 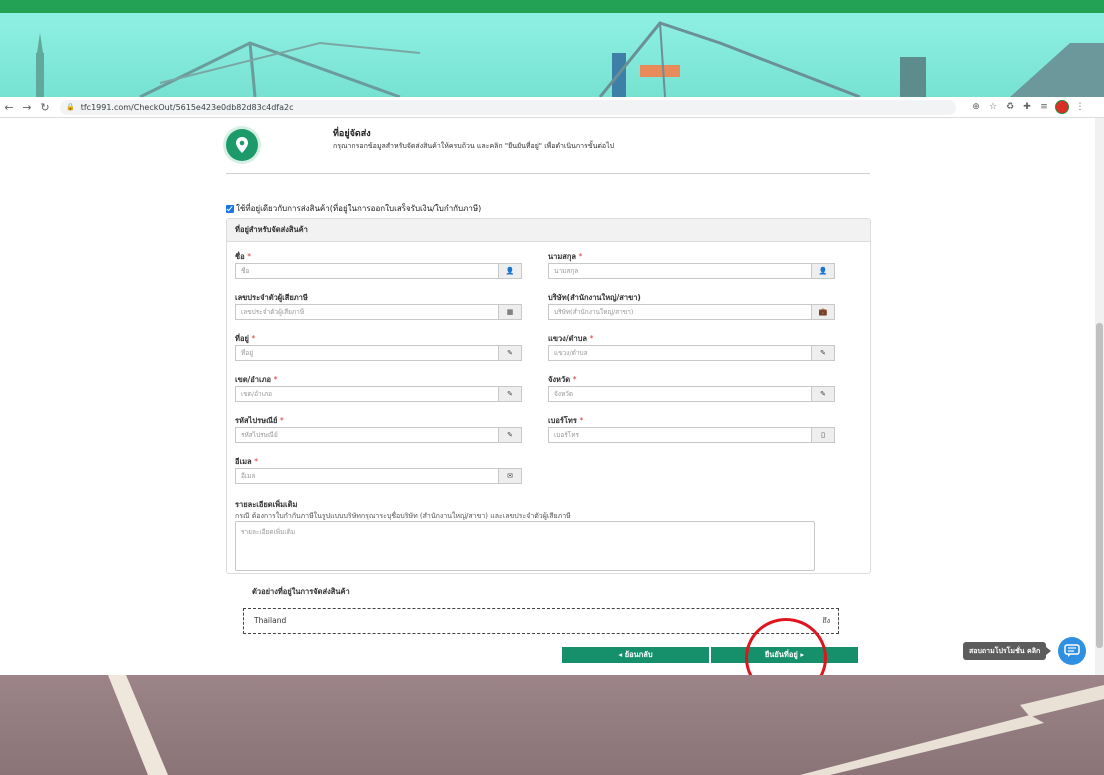 What do you see at coordinates (826, 621) in the screenshot?
I see `example-to: ถึง` at bounding box center [826, 621].